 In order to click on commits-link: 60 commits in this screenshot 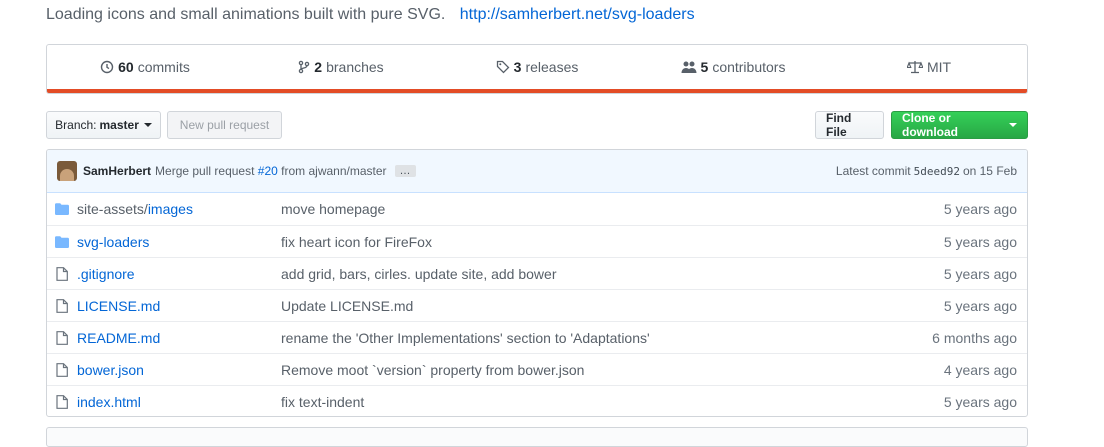, I will do `click(145, 67)`.